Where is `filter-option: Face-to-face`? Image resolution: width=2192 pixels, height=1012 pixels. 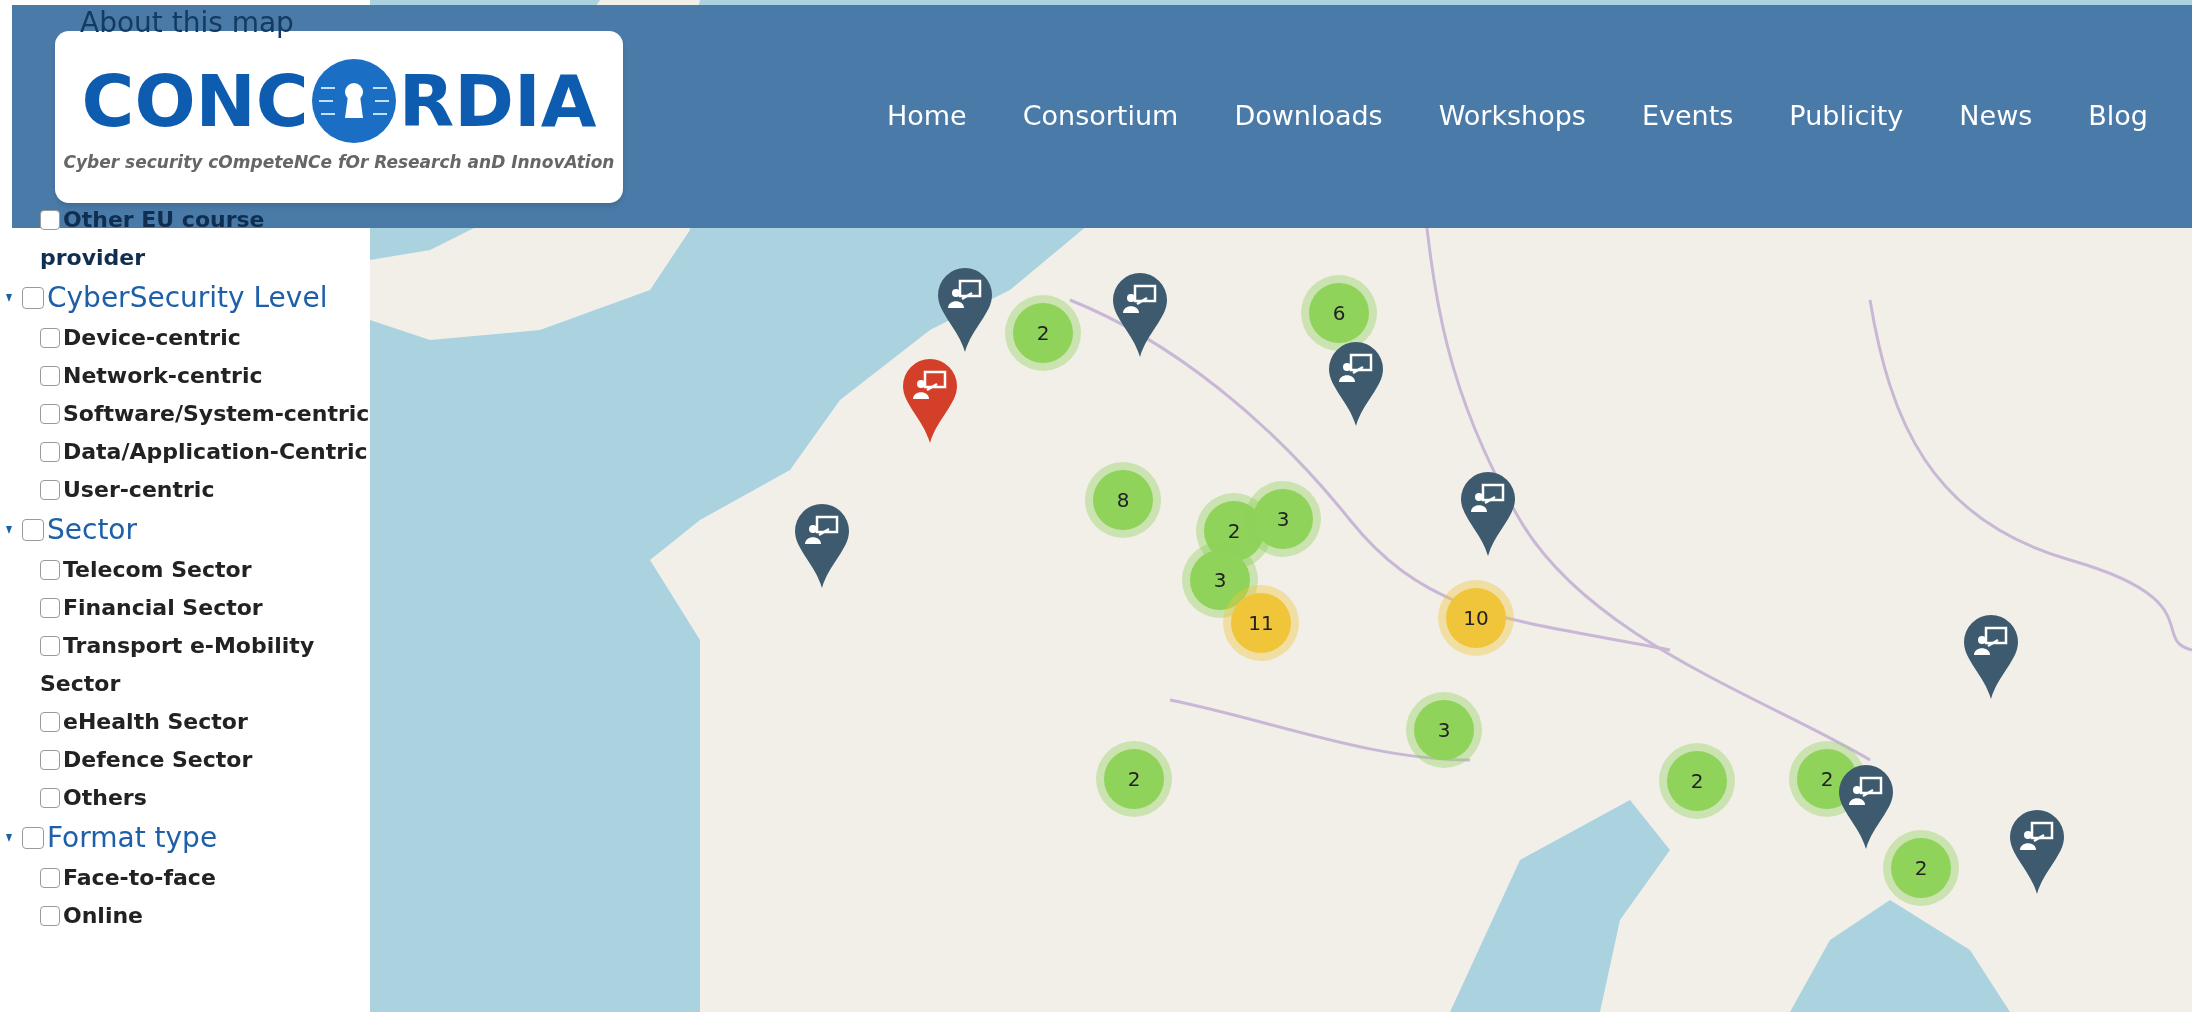 filter-option: Face-to-face is located at coordinates (205, 878).